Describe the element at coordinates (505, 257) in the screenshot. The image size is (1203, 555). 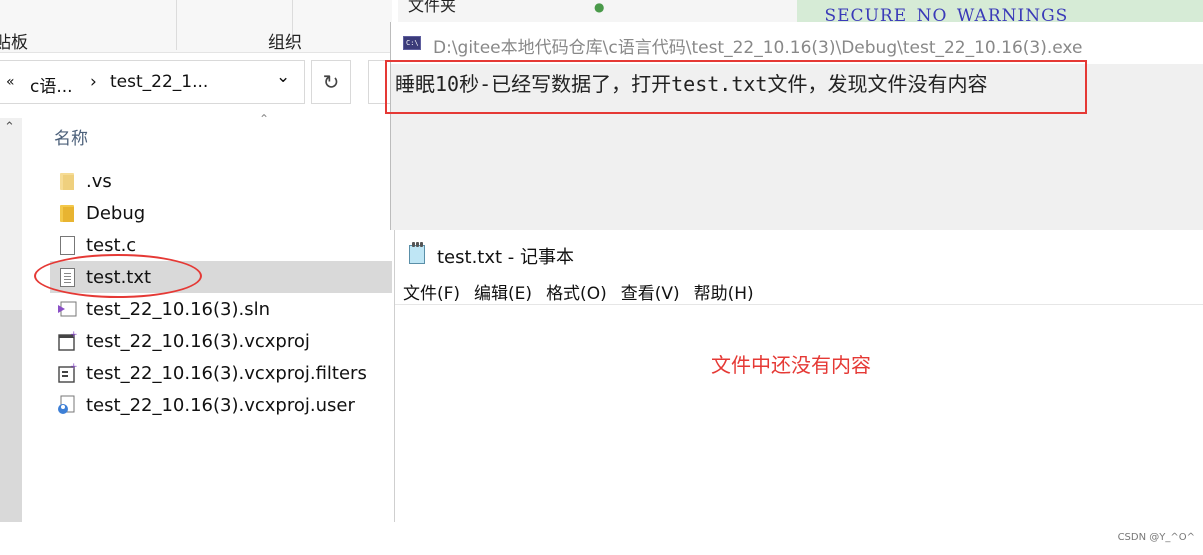
I see `notepad-title: test.txt - 记事本` at that location.